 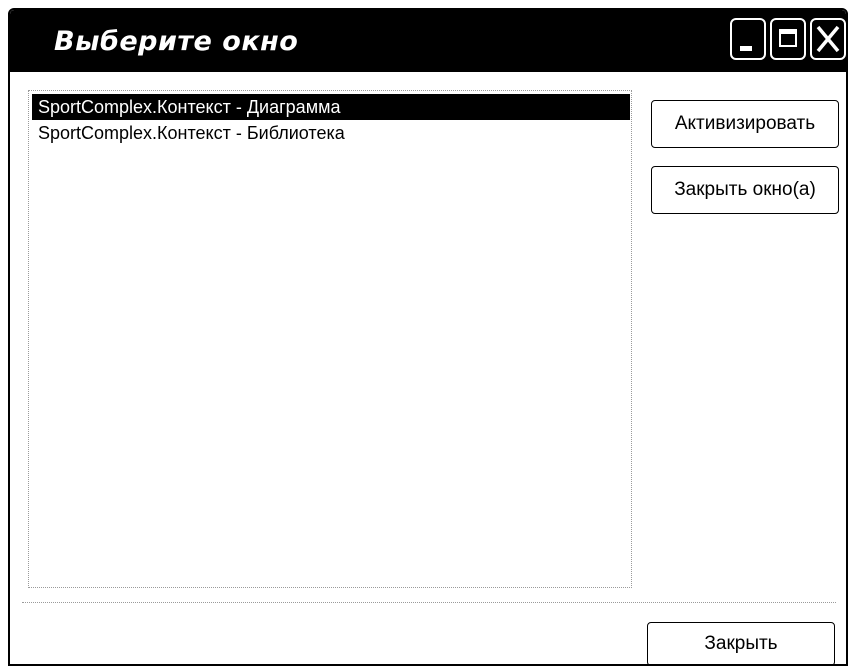 I want to click on maximize-button, so click(x=788, y=39).